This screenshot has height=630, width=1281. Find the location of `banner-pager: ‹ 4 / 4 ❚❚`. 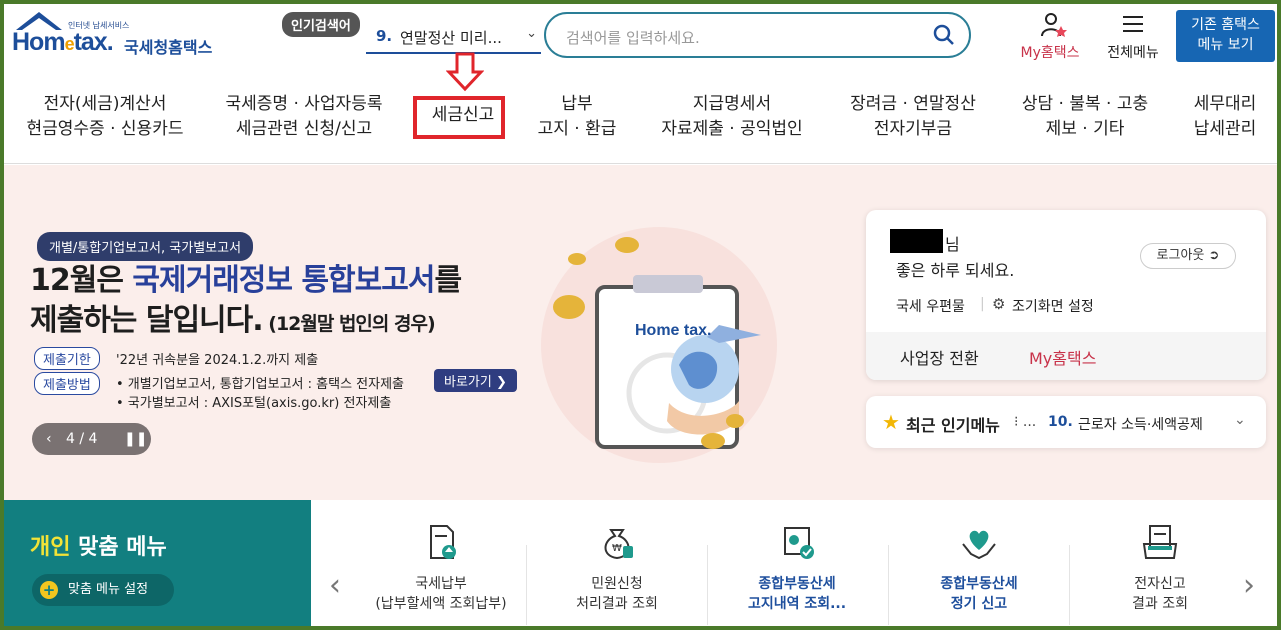

banner-pager: ‹ 4 / 4 ❚❚ is located at coordinates (91, 439).